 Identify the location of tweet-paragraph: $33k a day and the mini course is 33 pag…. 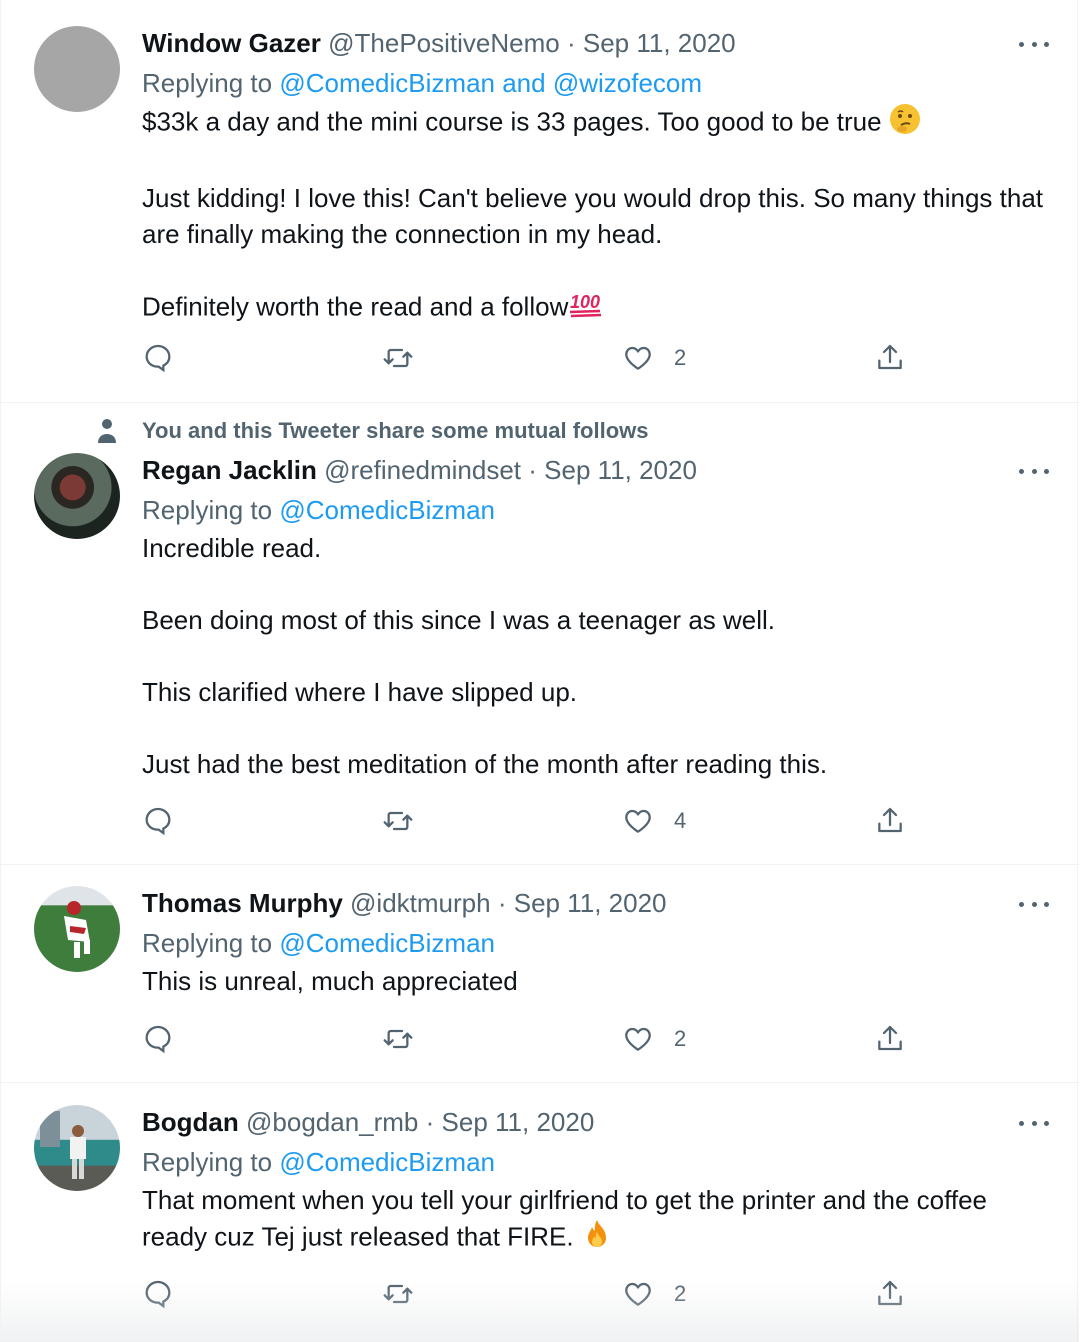
(512, 121).